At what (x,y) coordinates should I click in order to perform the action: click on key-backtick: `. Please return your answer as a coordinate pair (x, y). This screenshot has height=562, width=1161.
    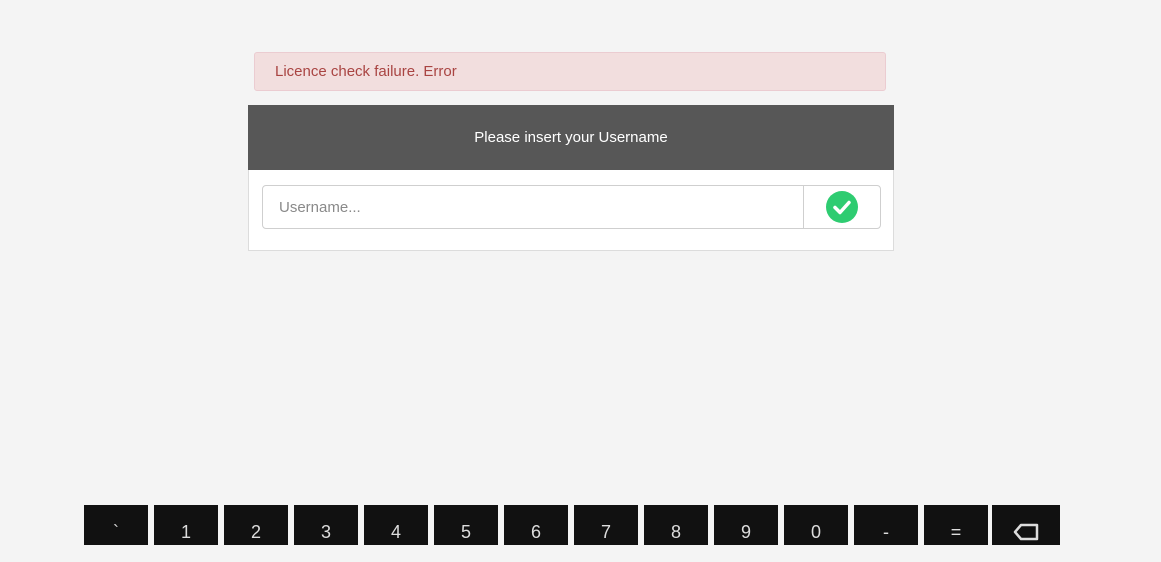
    Looking at the image, I should click on (116, 525).